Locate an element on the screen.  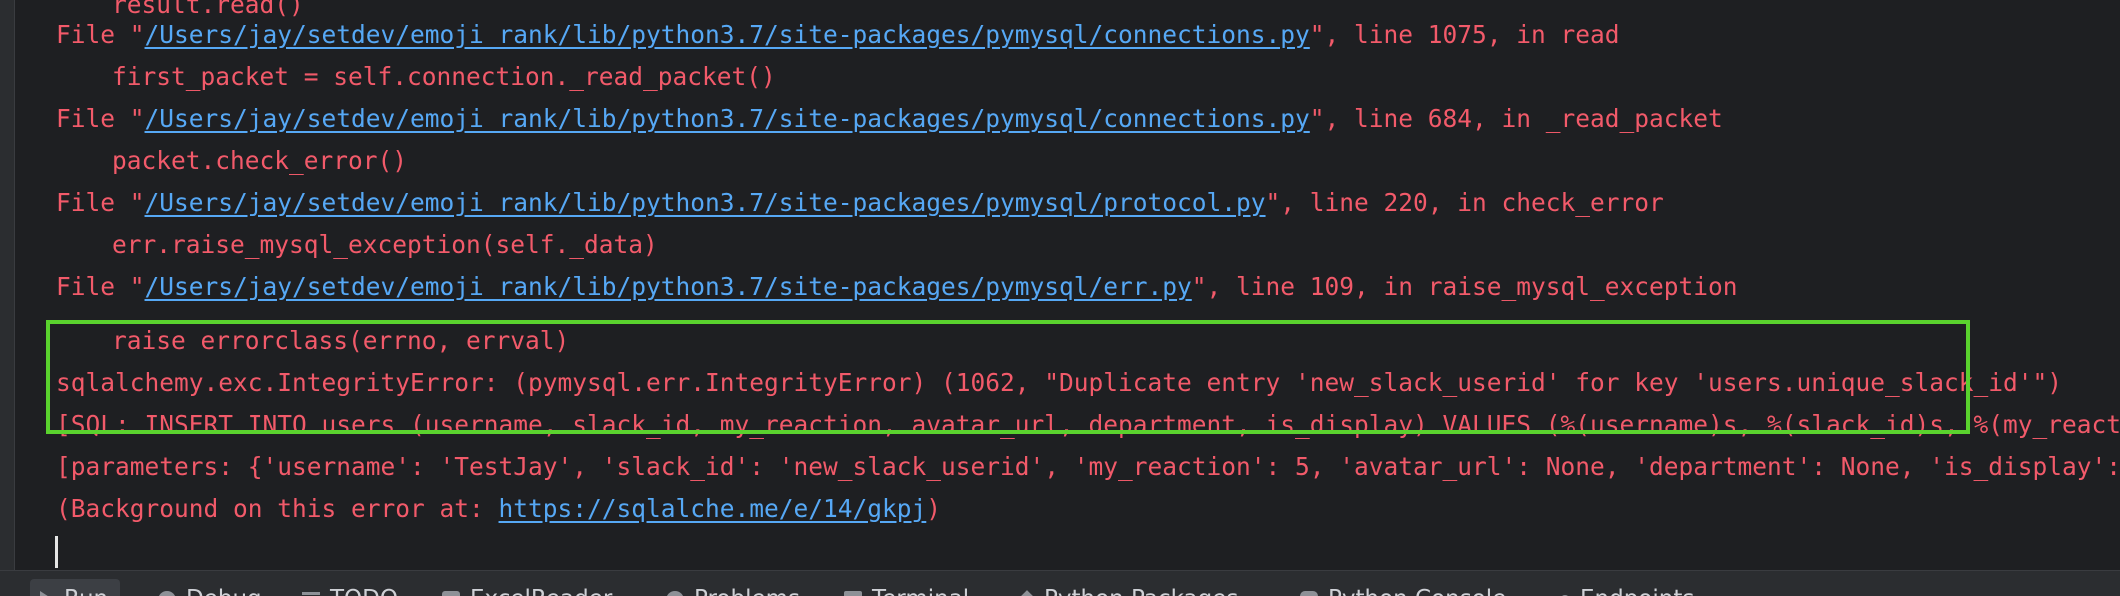
tab-run: Run is located at coordinates (75, 587).